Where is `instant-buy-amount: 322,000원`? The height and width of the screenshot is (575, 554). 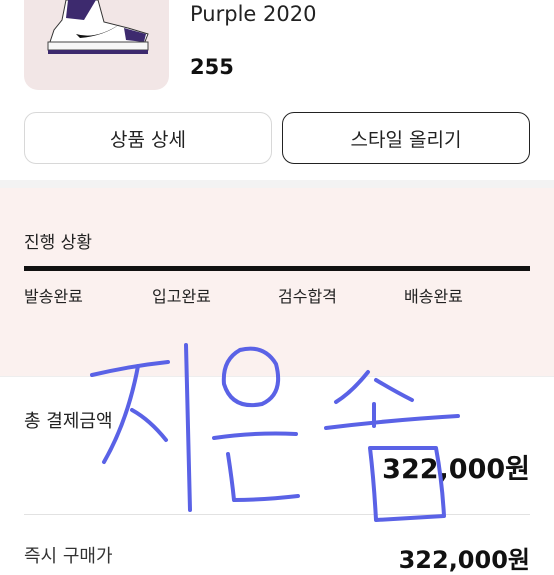
instant-buy-amount: 322,000원 is located at coordinates (464, 560).